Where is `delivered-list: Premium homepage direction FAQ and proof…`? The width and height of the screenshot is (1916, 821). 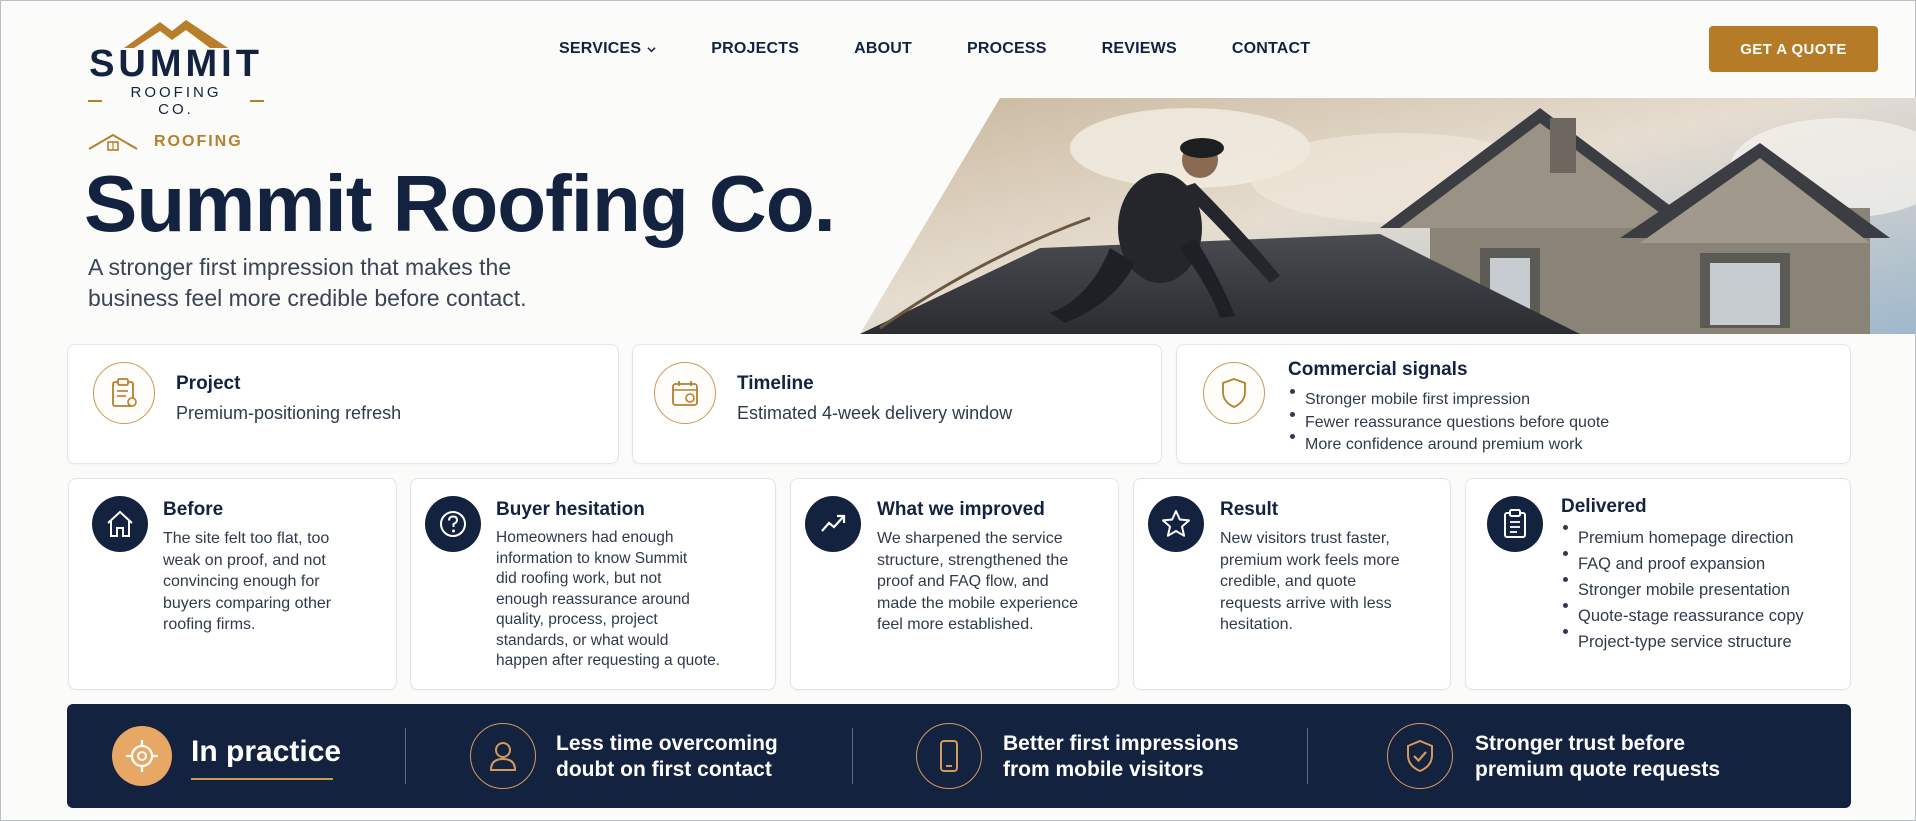
delivered-list: Premium homepage direction FAQ and proof… is located at coordinates (1682, 590).